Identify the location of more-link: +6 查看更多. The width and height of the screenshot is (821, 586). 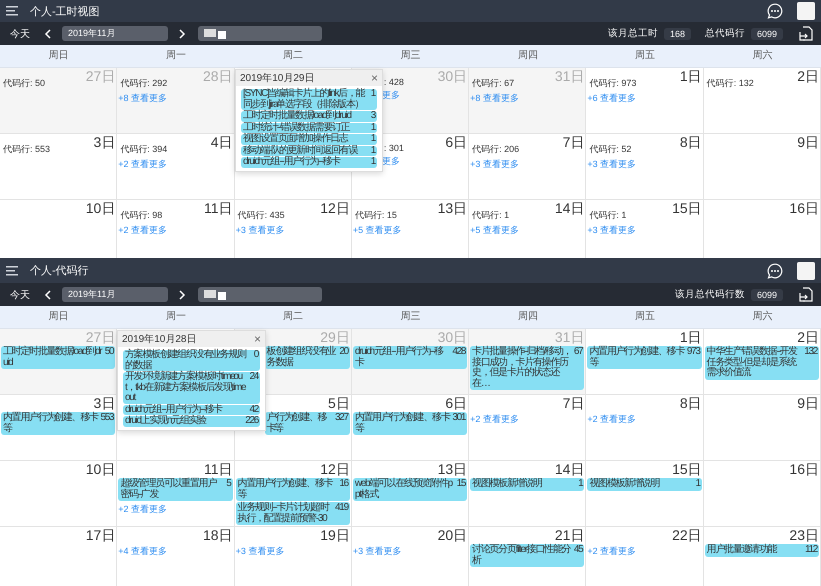
(644, 98).